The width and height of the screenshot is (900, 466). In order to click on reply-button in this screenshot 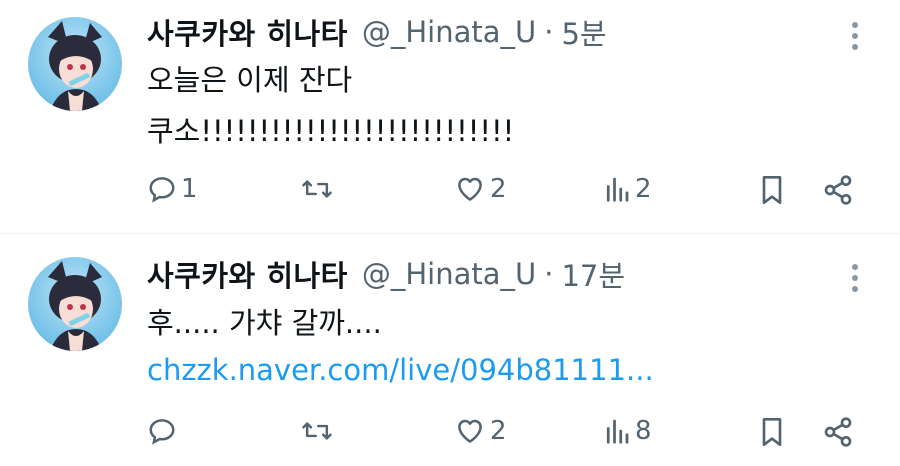, I will do `click(164, 431)`.